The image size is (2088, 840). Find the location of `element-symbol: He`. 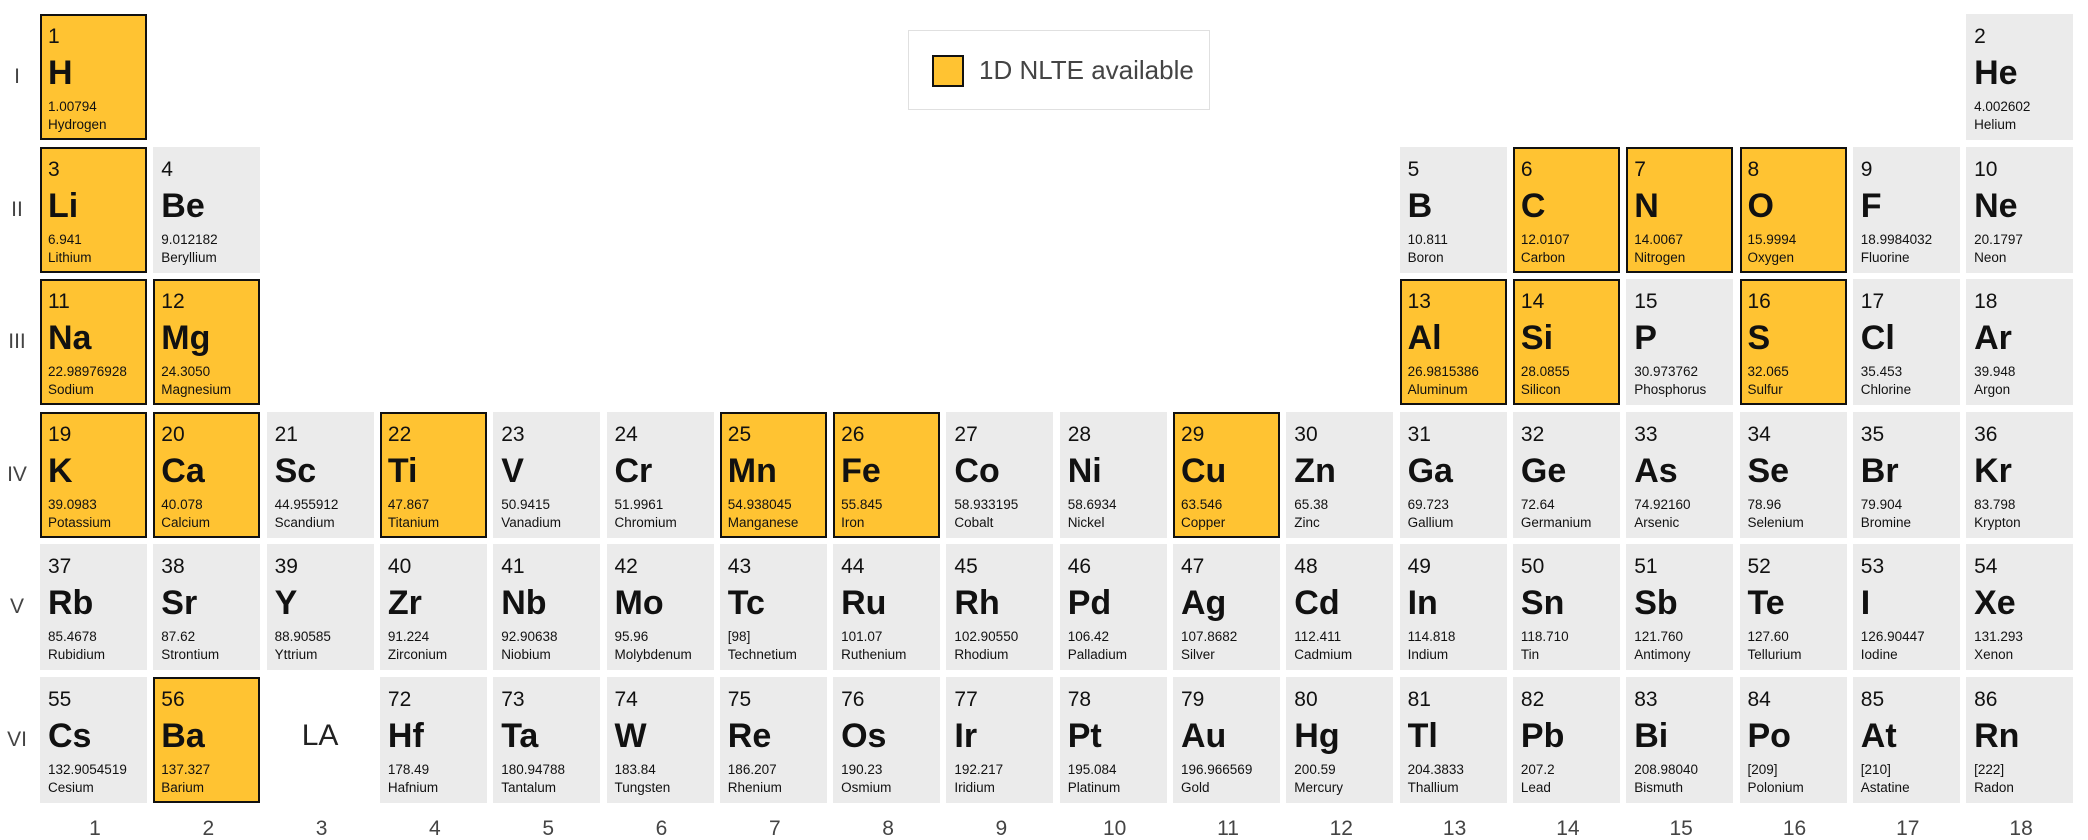

element-symbol: He is located at coordinates (1996, 73).